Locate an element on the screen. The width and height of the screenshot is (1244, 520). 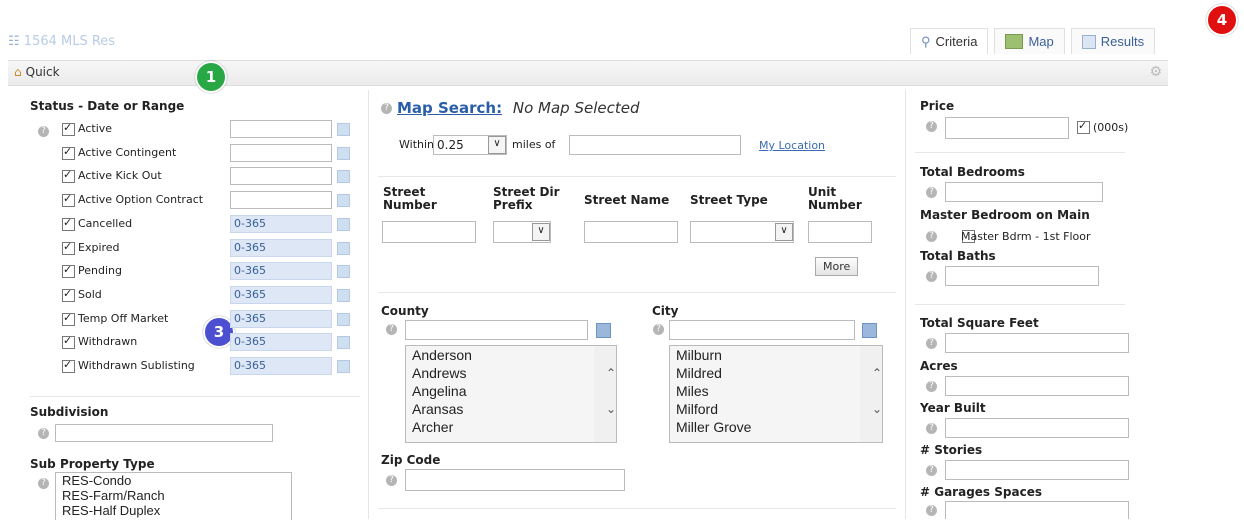
more-button: More is located at coordinates (837, 266).